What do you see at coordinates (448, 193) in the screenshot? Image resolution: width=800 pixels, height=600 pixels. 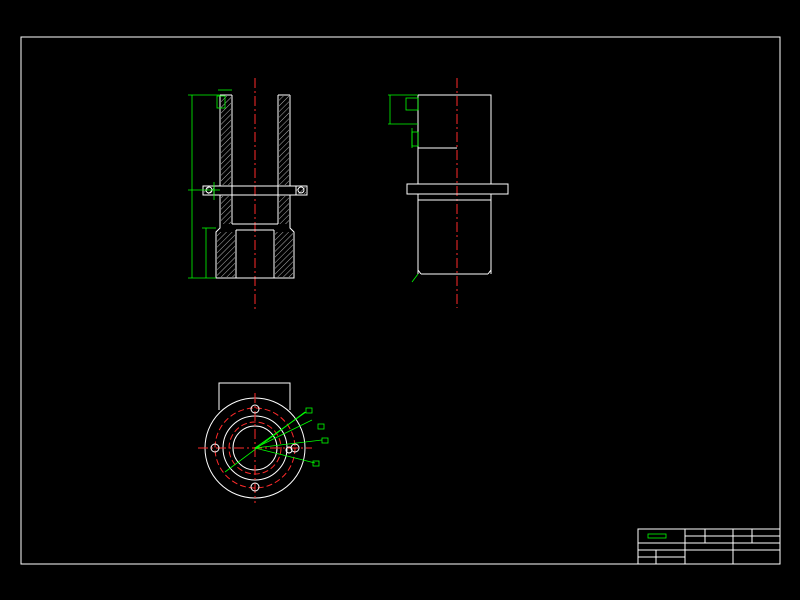 I see `side-view` at bounding box center [448, 193].